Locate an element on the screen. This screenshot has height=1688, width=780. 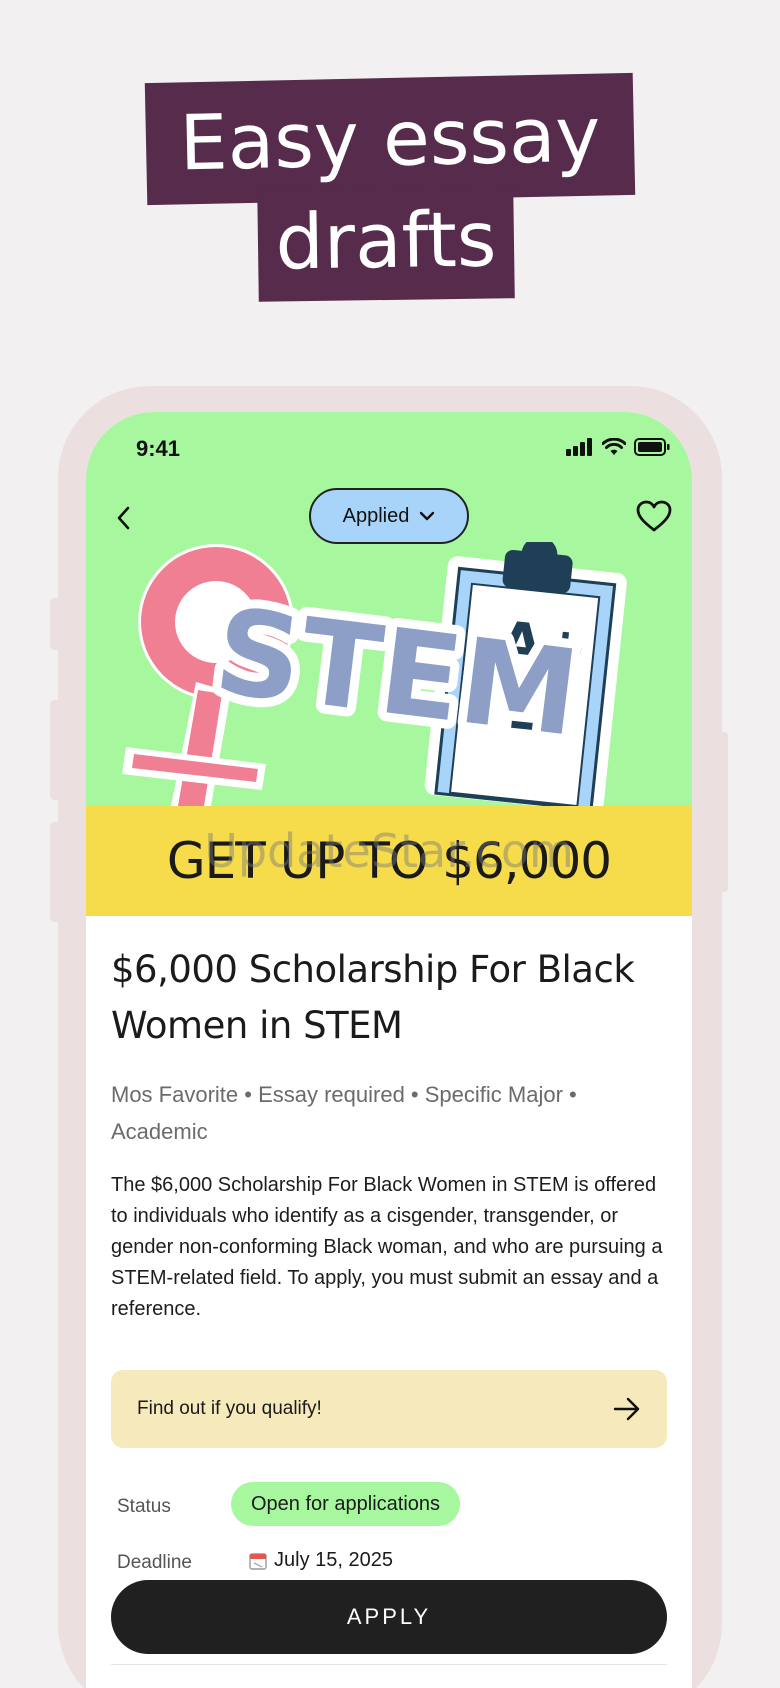
back-button is located at coordinates (124, 518).